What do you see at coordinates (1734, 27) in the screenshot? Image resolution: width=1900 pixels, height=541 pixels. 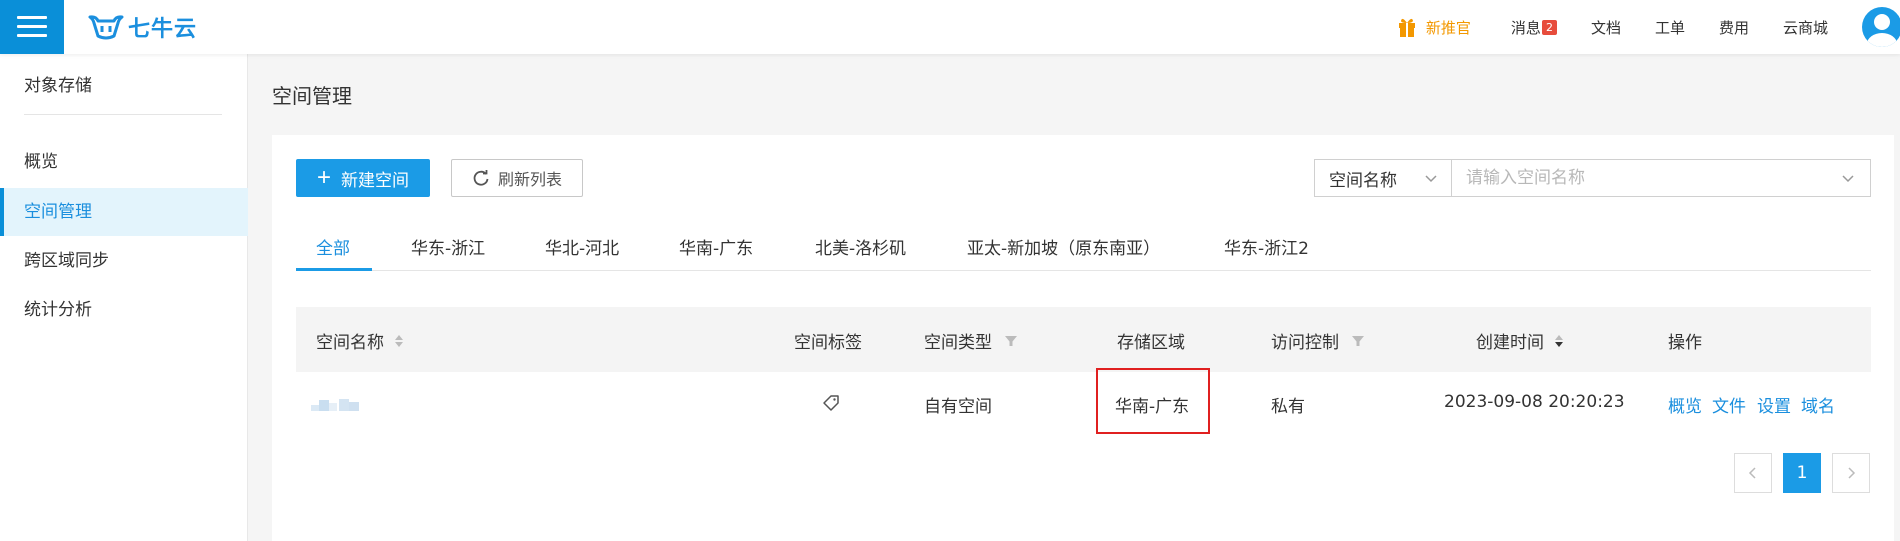 I see `nav-billing: 费用` at bounding box center [1734, 27].